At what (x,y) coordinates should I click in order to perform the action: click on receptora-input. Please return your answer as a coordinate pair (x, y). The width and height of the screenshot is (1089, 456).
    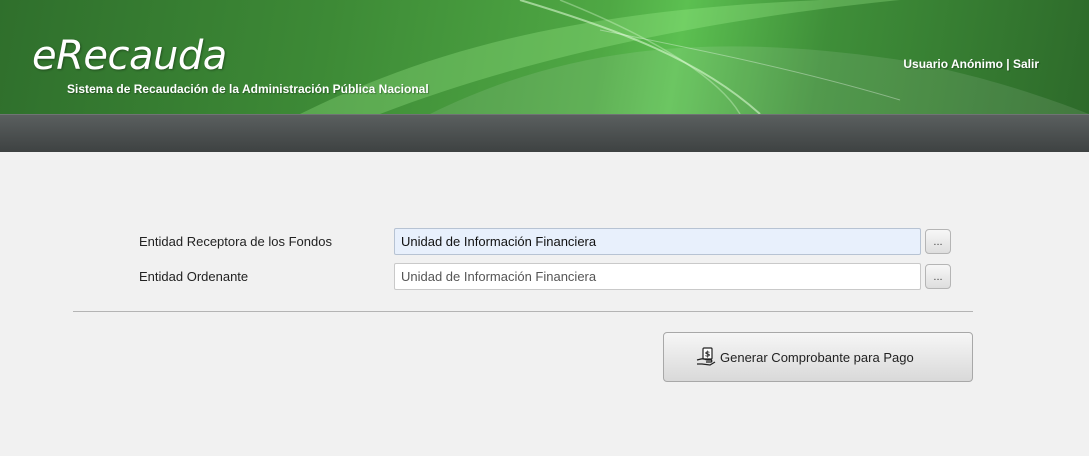
    Looking at the image, I should click on (657, 241).